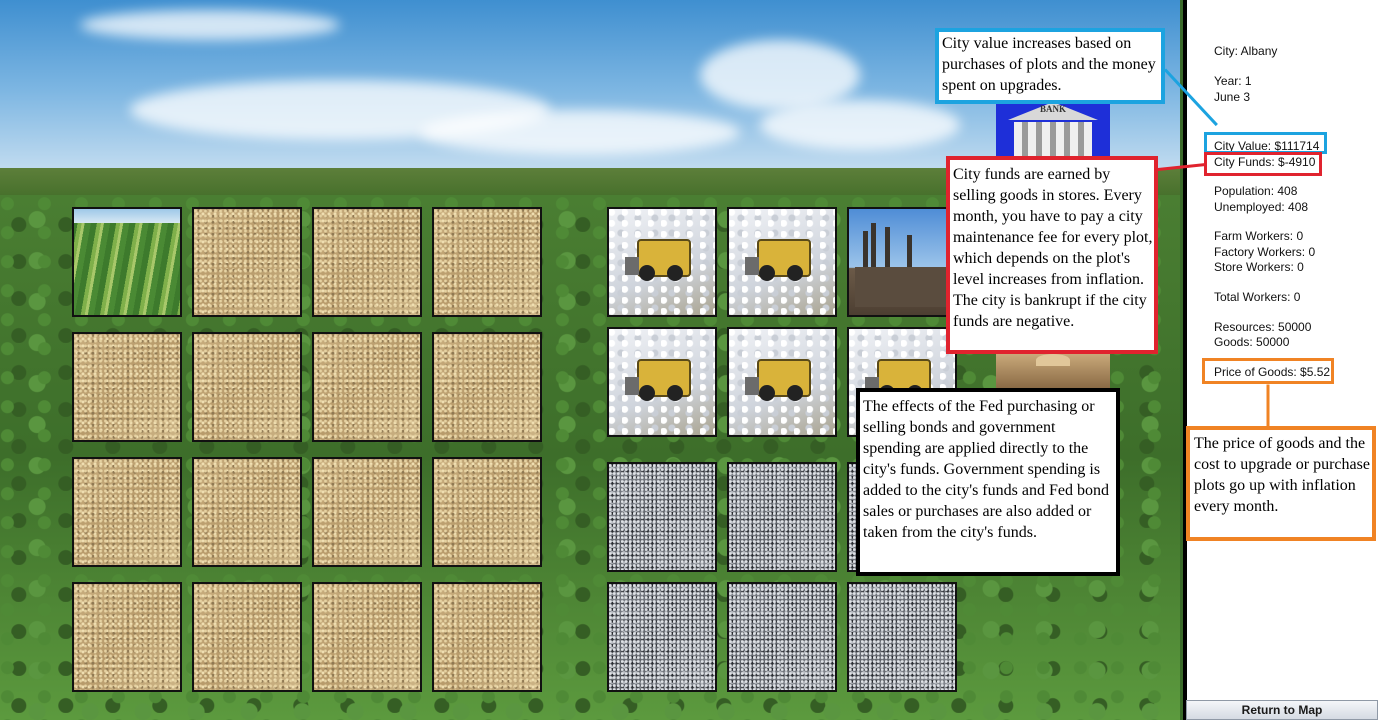 The height and width of the screenshot is (720, 1380). What do you see at coordinates (1263, 327) in the screenshot?
I see `resources-stat: Resources: 50000` at bounding box center [1263, 327].